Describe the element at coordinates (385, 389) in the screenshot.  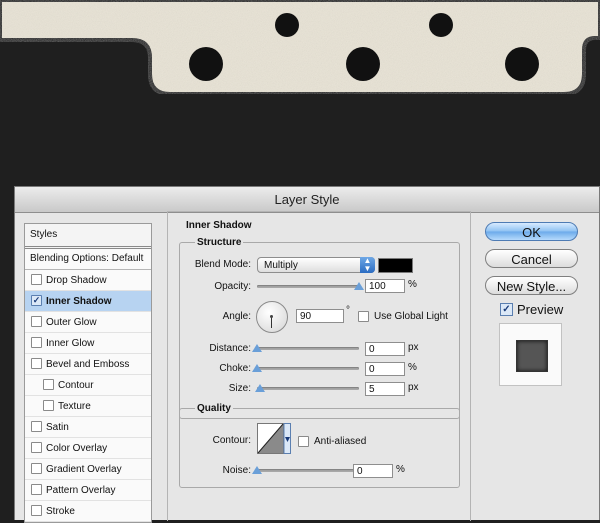
I see `size-input: 5` at that location.